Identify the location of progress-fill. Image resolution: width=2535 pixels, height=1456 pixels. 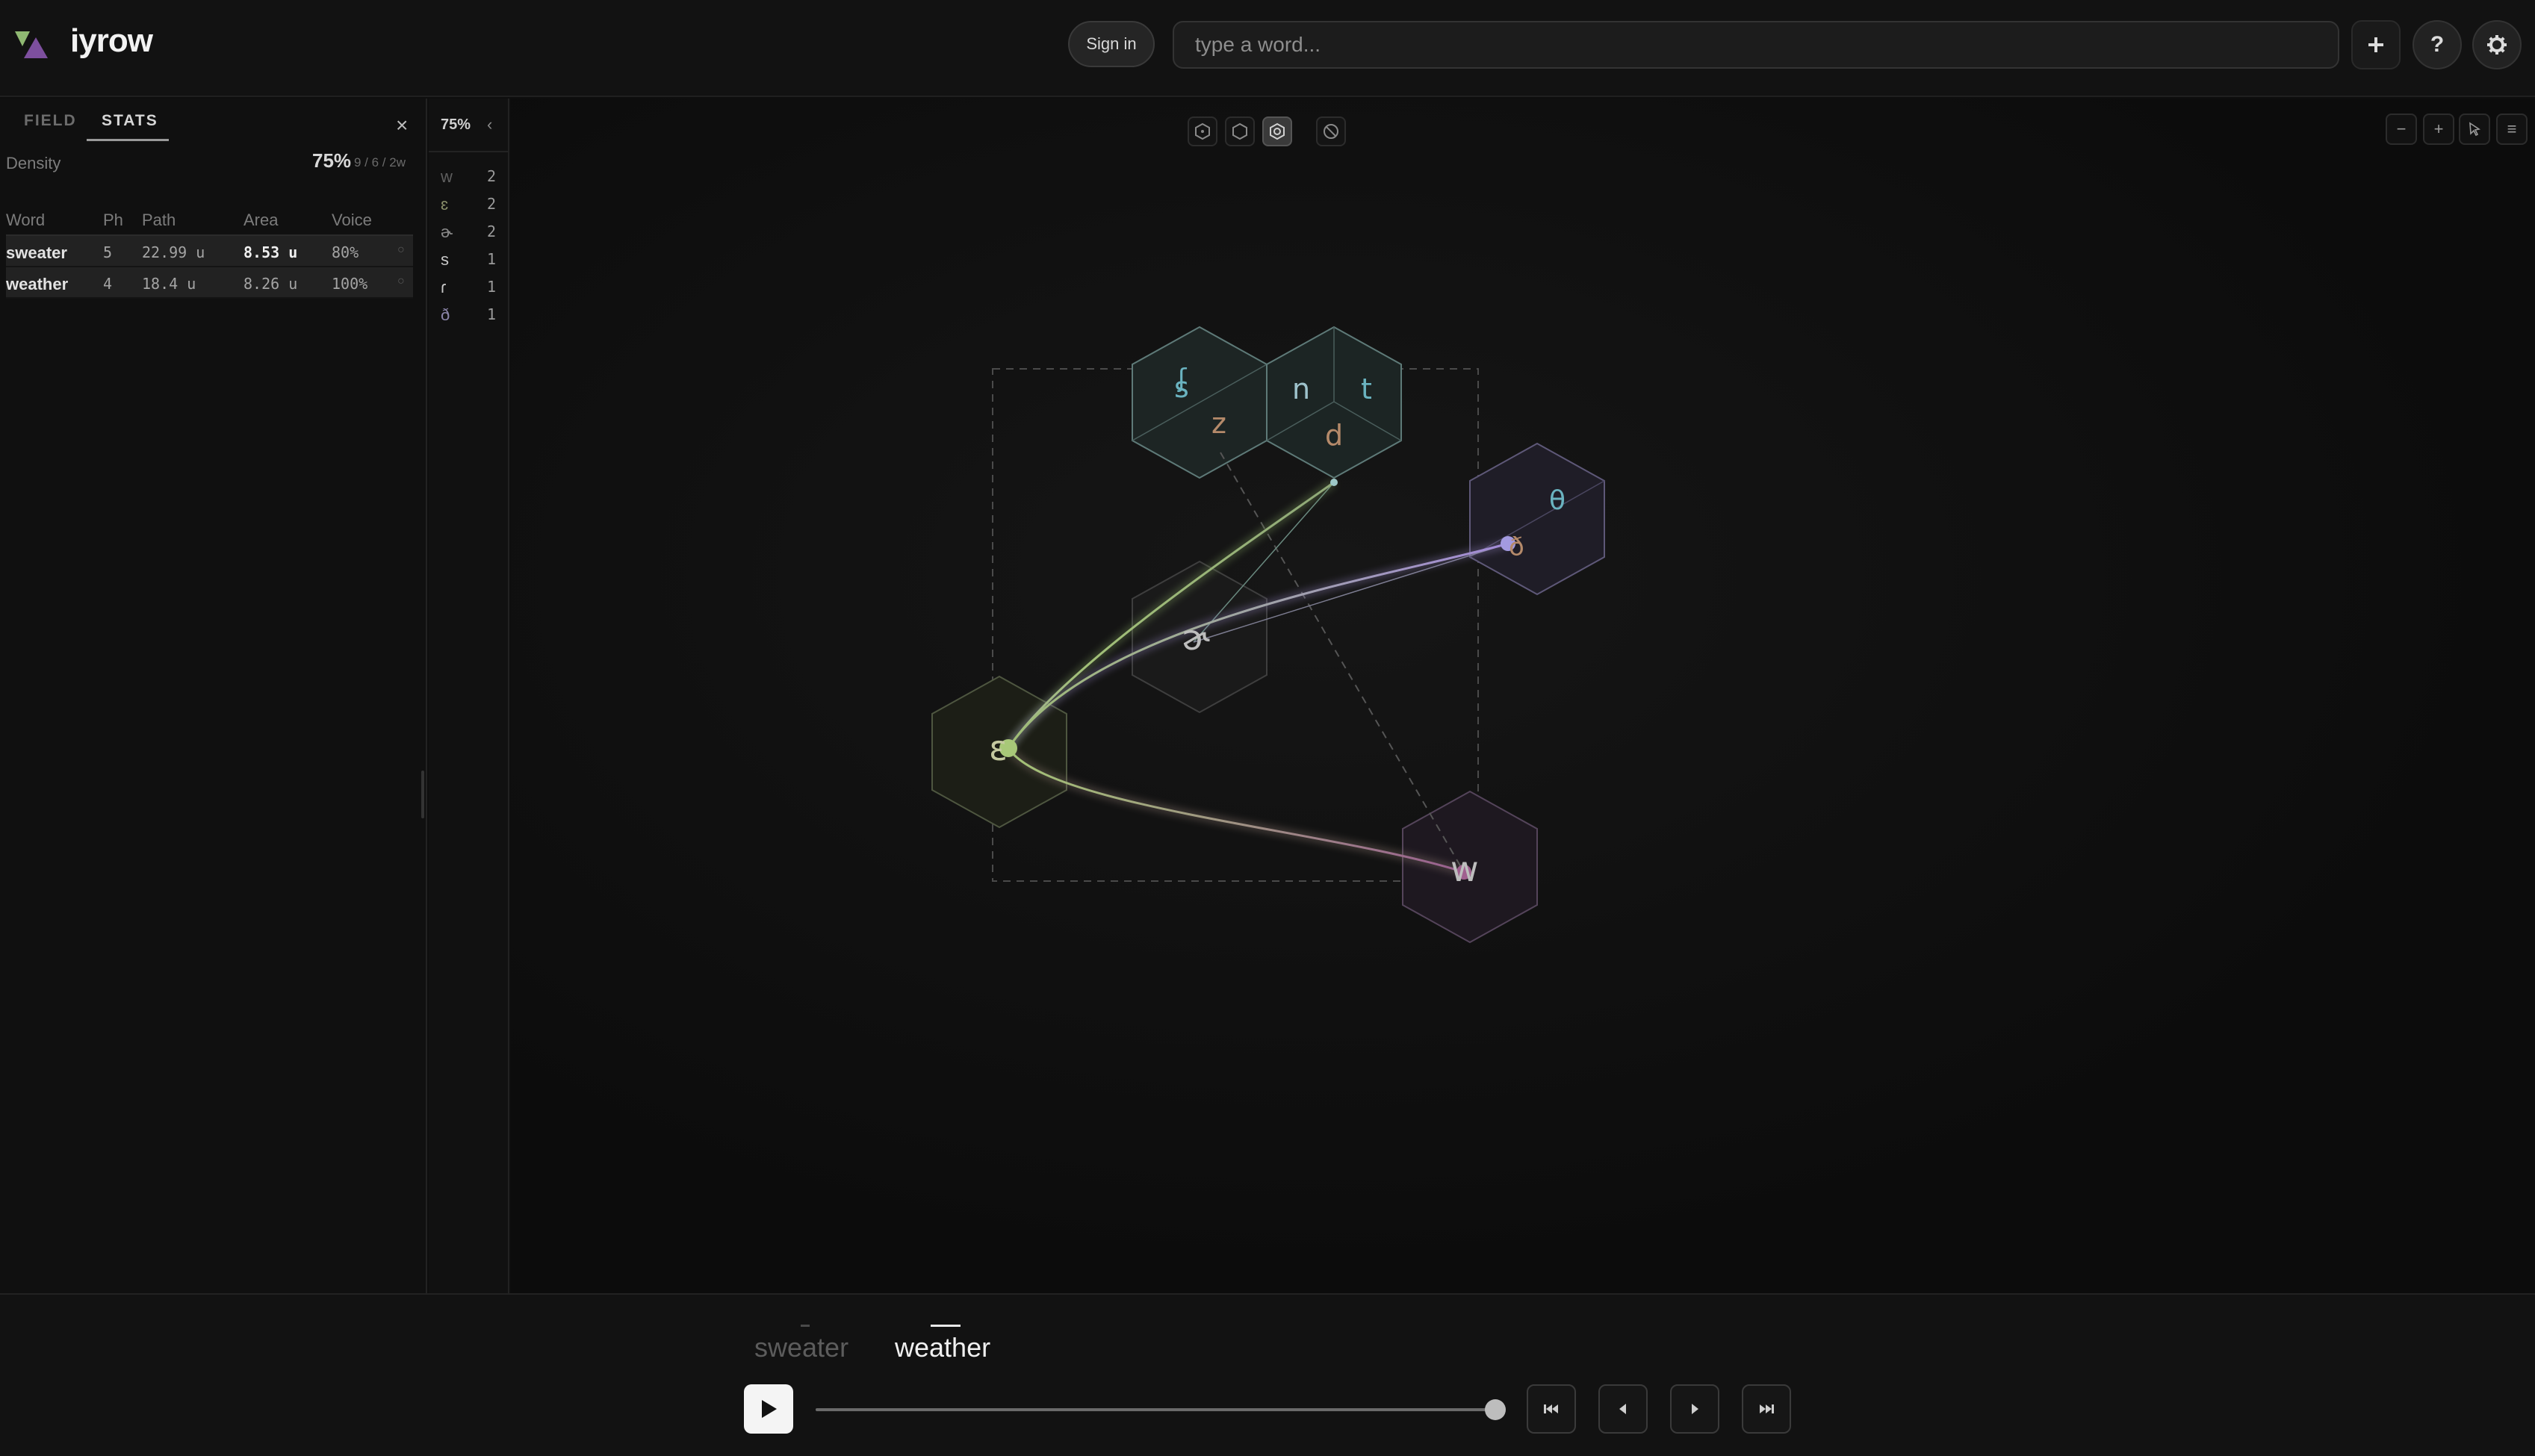
(1155, 1409).